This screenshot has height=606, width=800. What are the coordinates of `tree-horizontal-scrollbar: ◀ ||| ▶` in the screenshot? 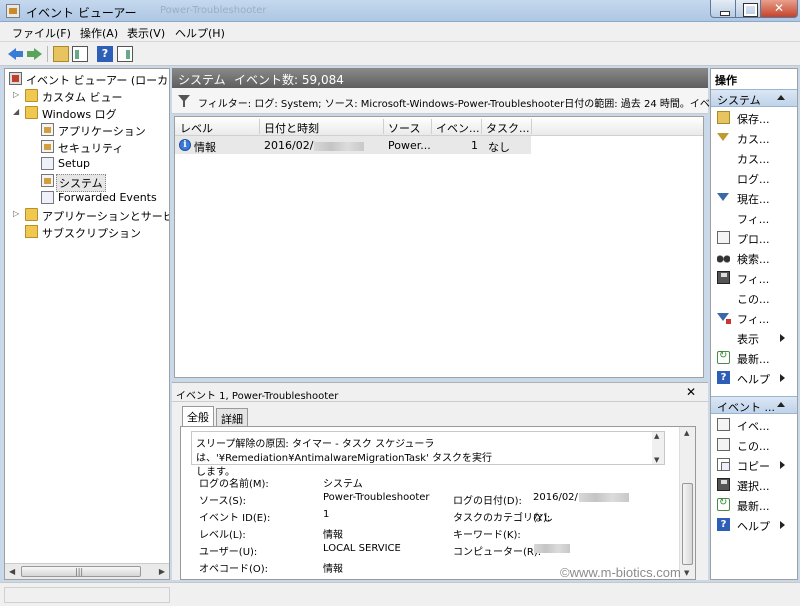 It's located at (87, 571).